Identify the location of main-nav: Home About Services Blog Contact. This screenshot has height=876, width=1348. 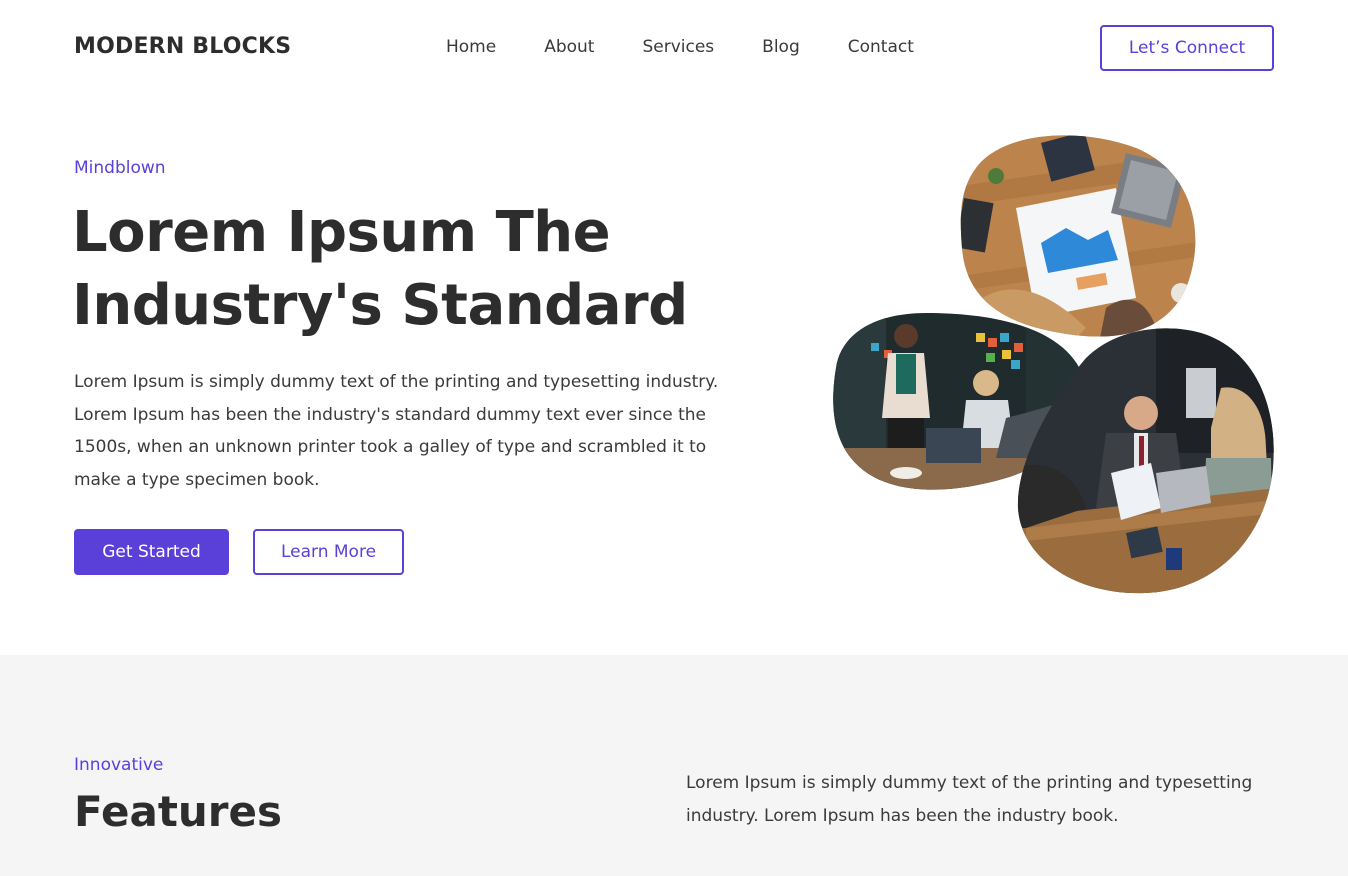
(680, 47).